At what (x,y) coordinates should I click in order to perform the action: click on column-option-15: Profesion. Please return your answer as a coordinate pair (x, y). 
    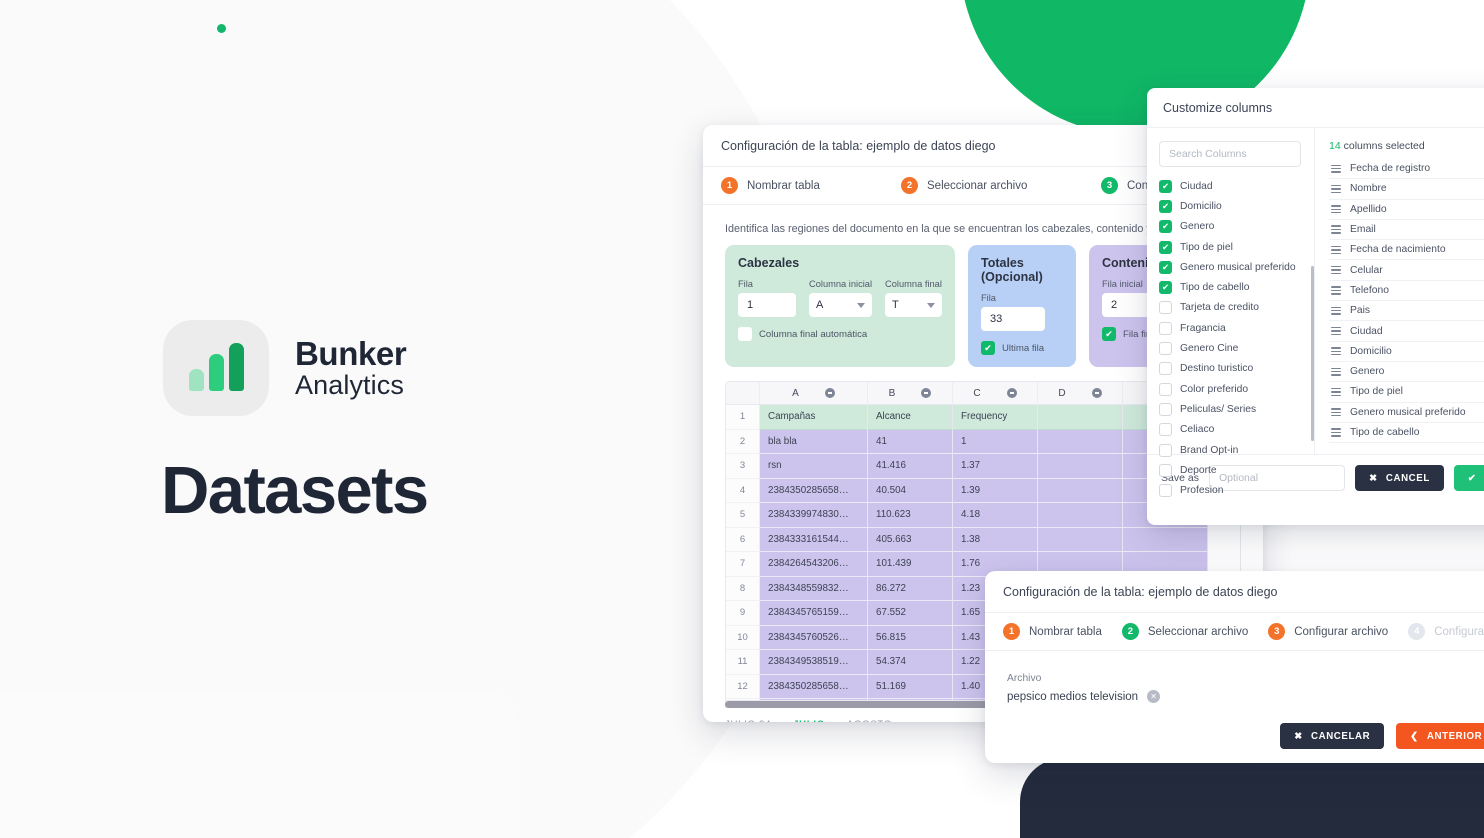
    Looking at the image, I should click on (1236, 490).